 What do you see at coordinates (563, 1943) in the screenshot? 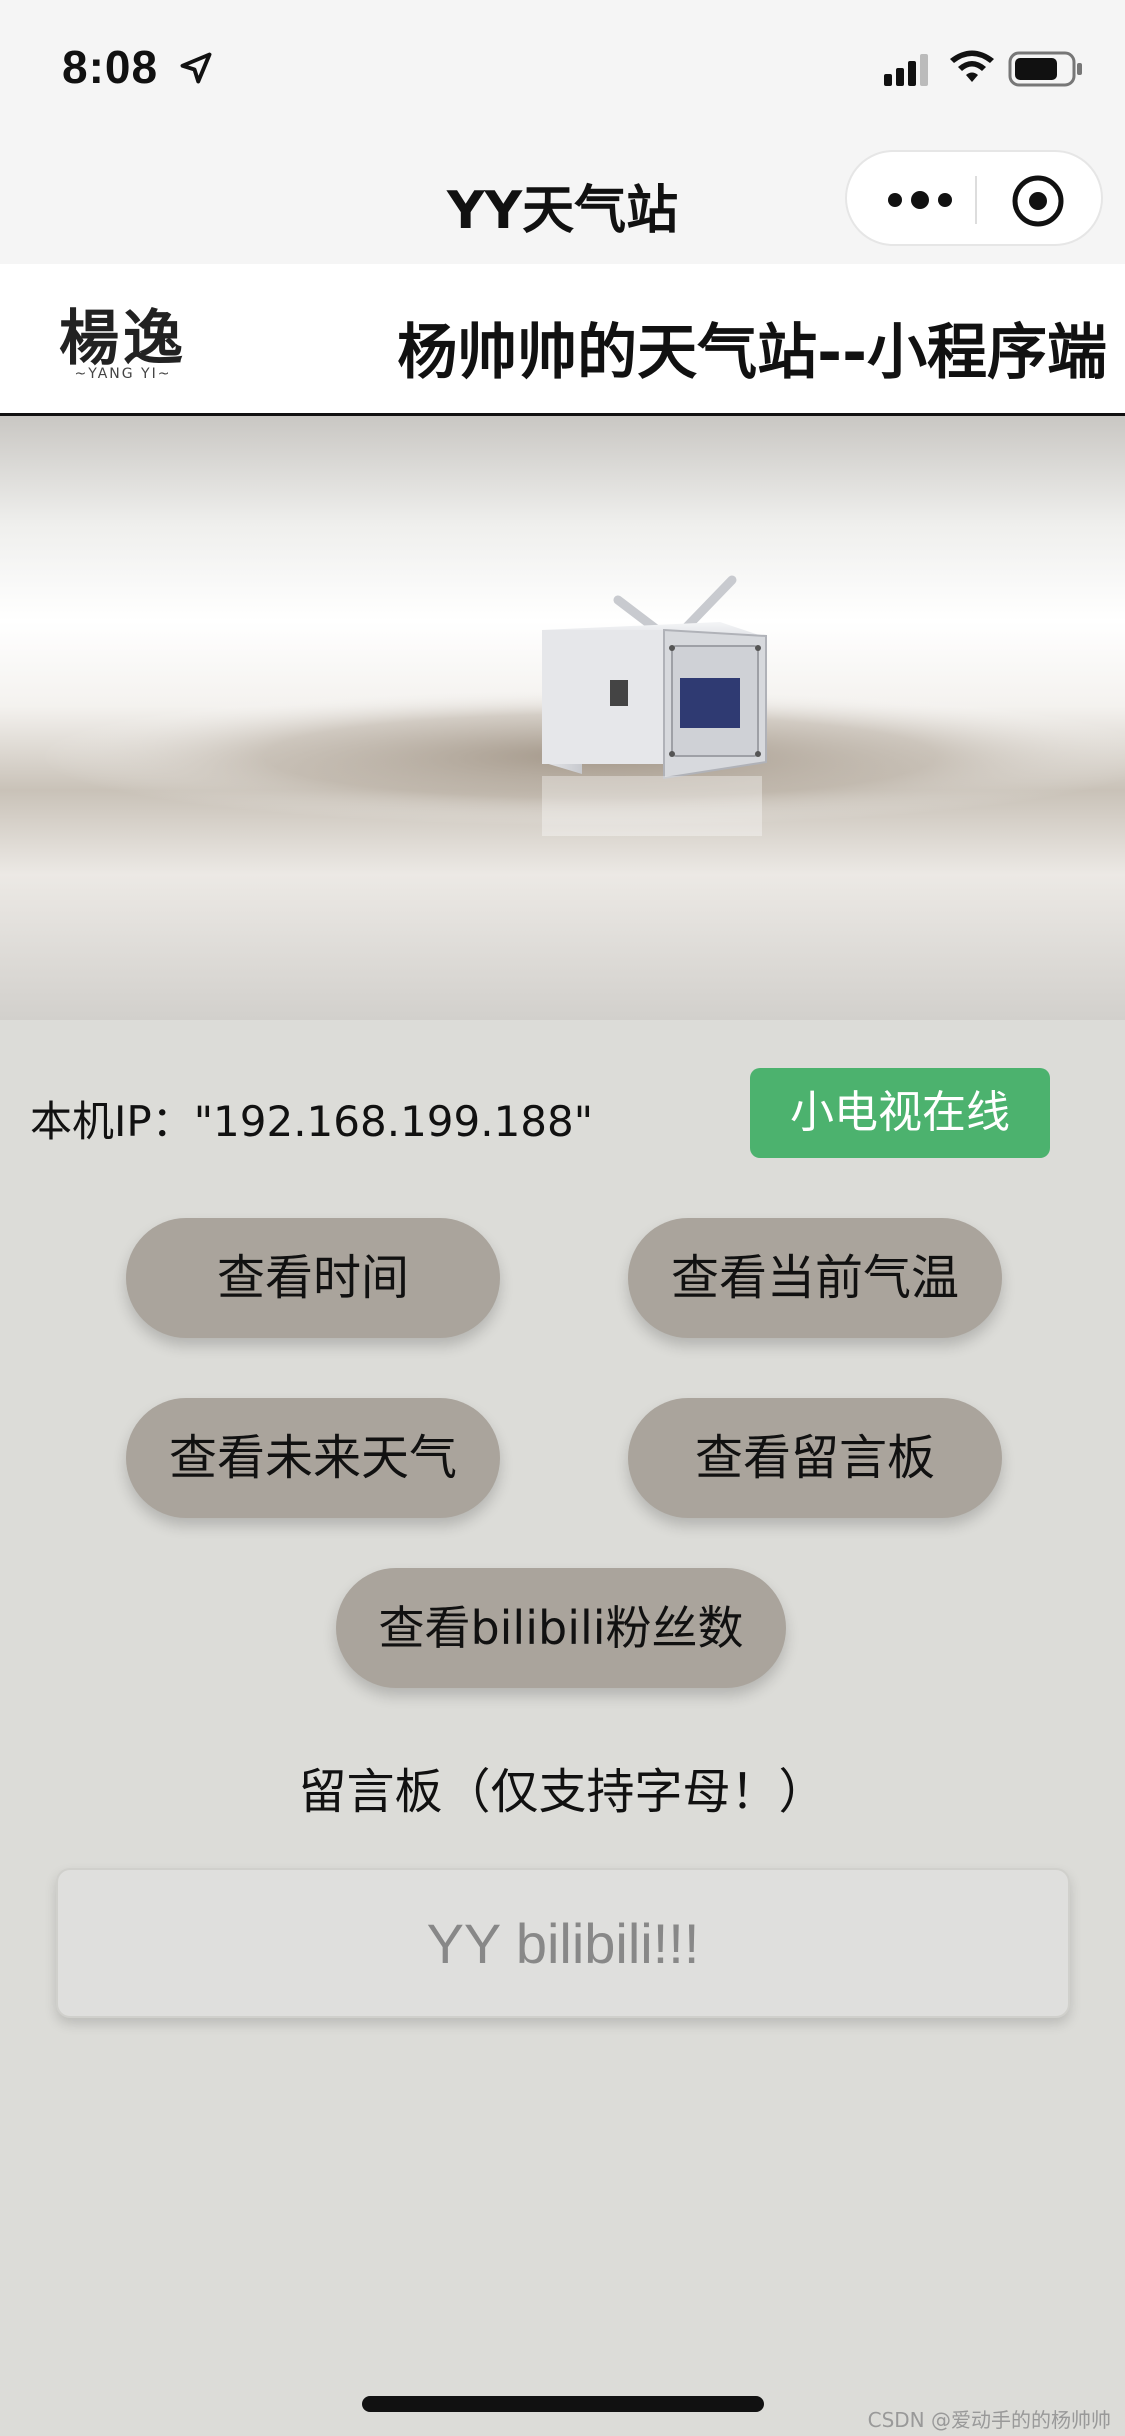
I see `message-input` at bounding box center [563, 1943].